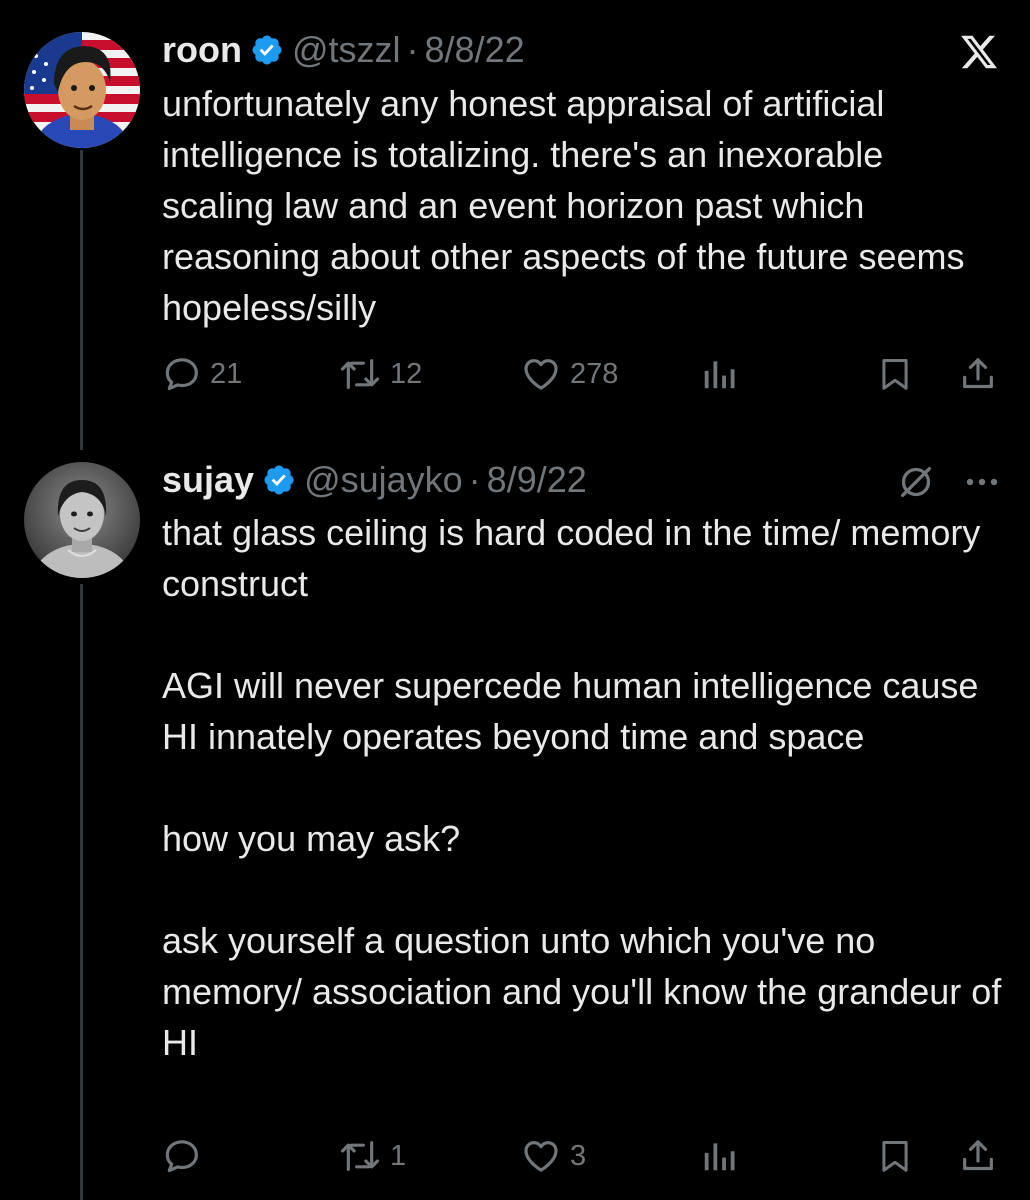 This screenshot has height=1200, width=1030. Describe the element at coordinates (475, 50) in the screenshot. I see `timestamp: 8/8/22` at that location.